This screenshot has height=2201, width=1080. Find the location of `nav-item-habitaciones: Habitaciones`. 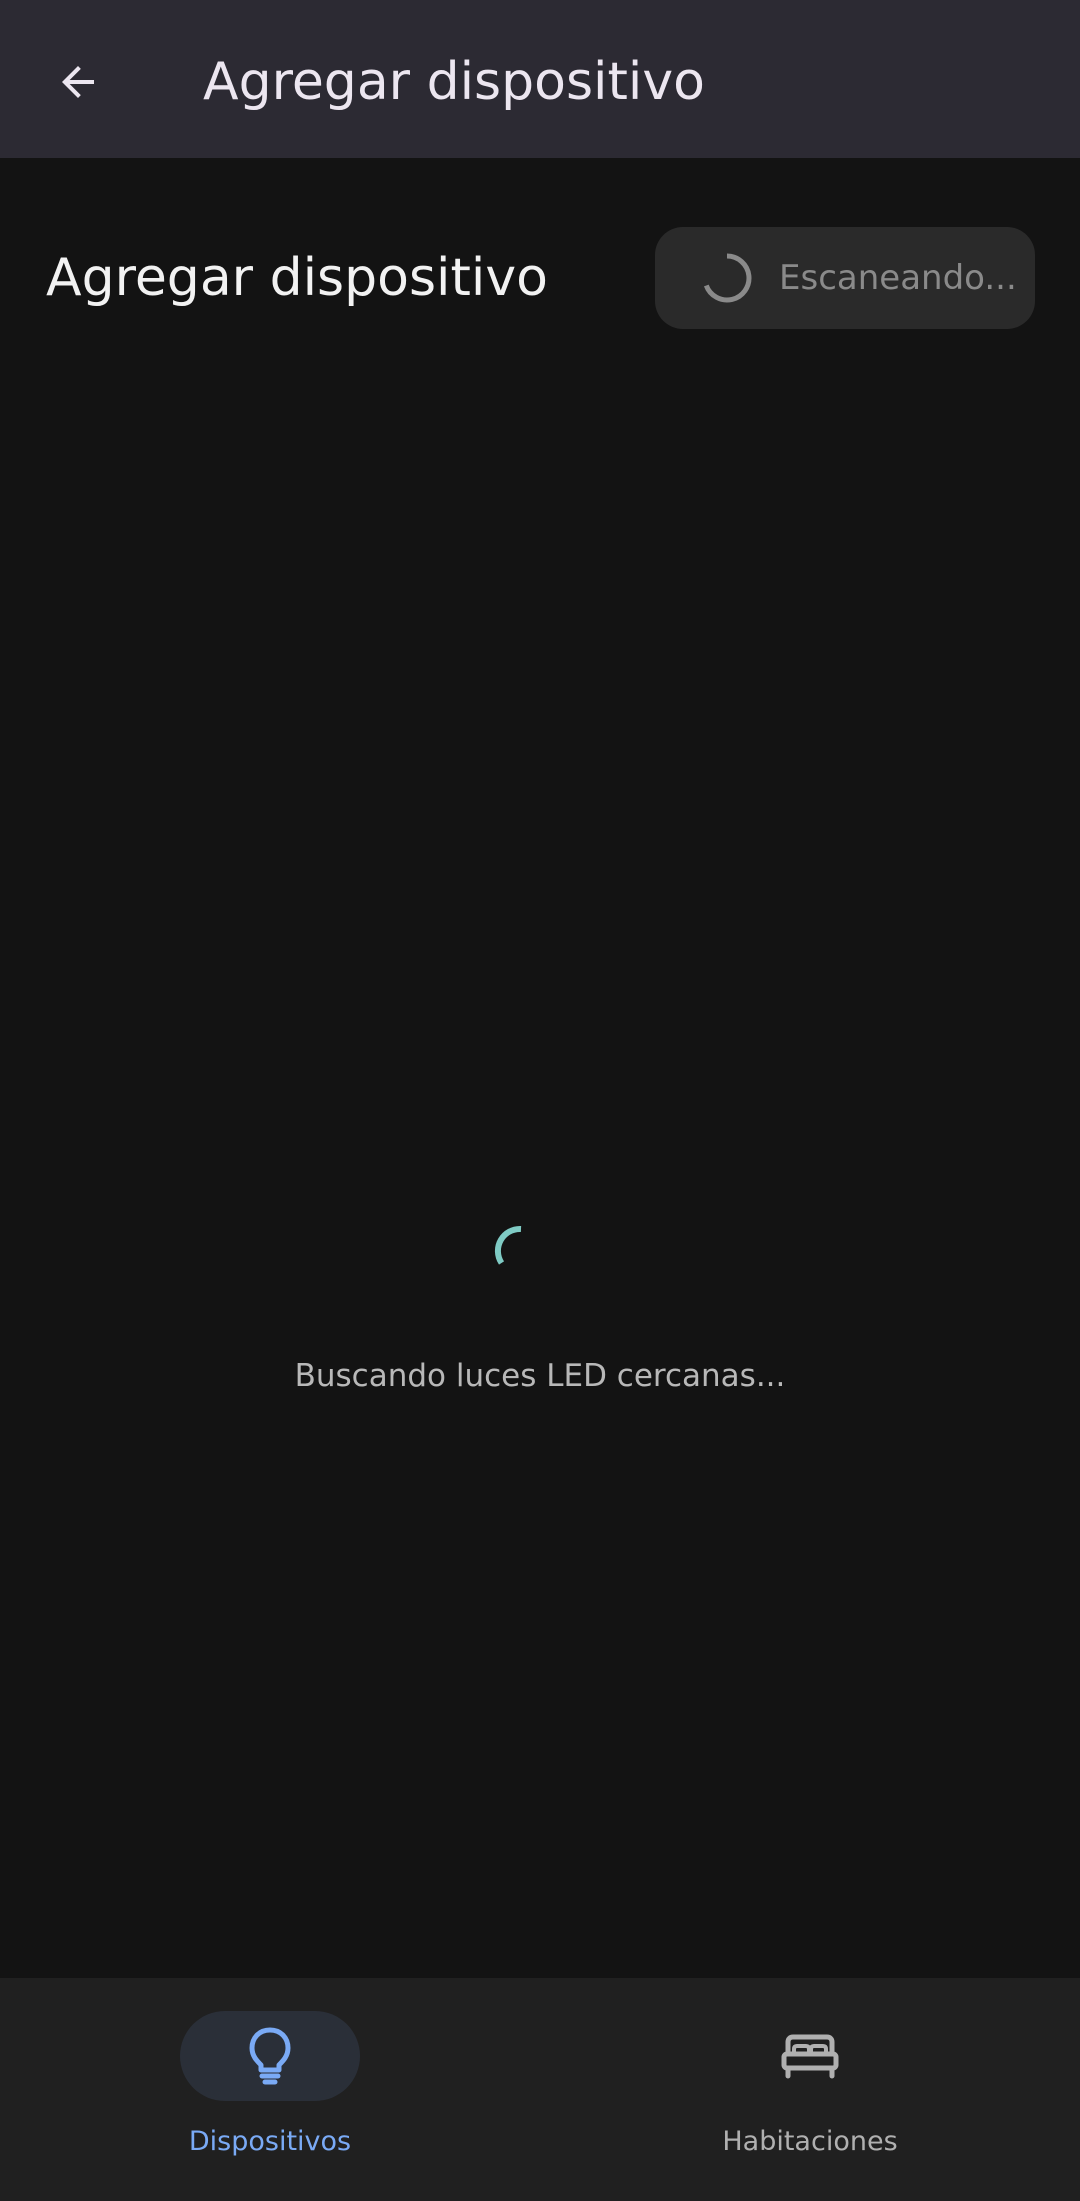

nav-item-habitaciones: Habitaciones is located at coordinates (810, 2089).